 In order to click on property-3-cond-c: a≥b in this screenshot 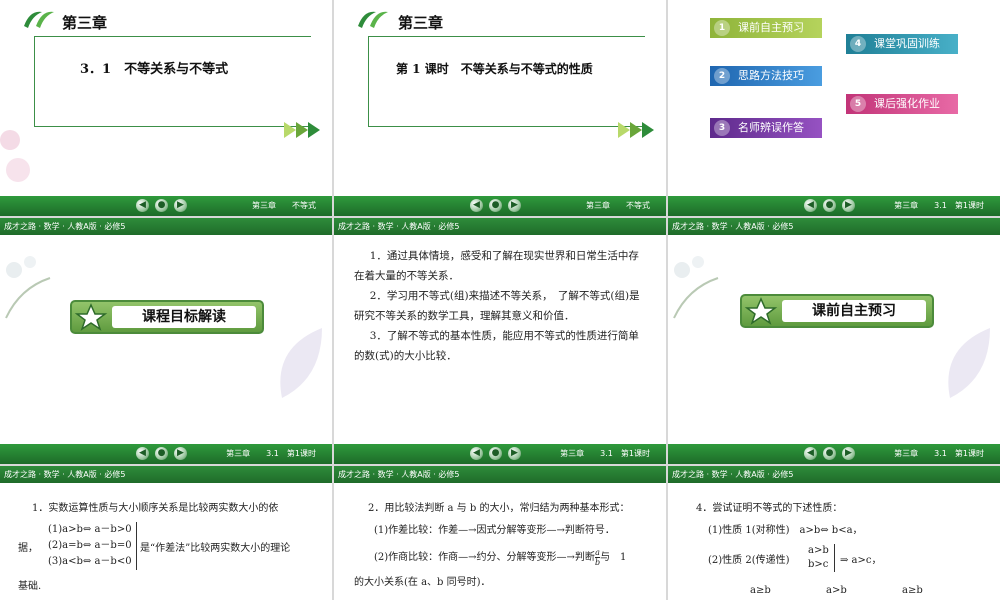, I will do `click(912, 590)`.